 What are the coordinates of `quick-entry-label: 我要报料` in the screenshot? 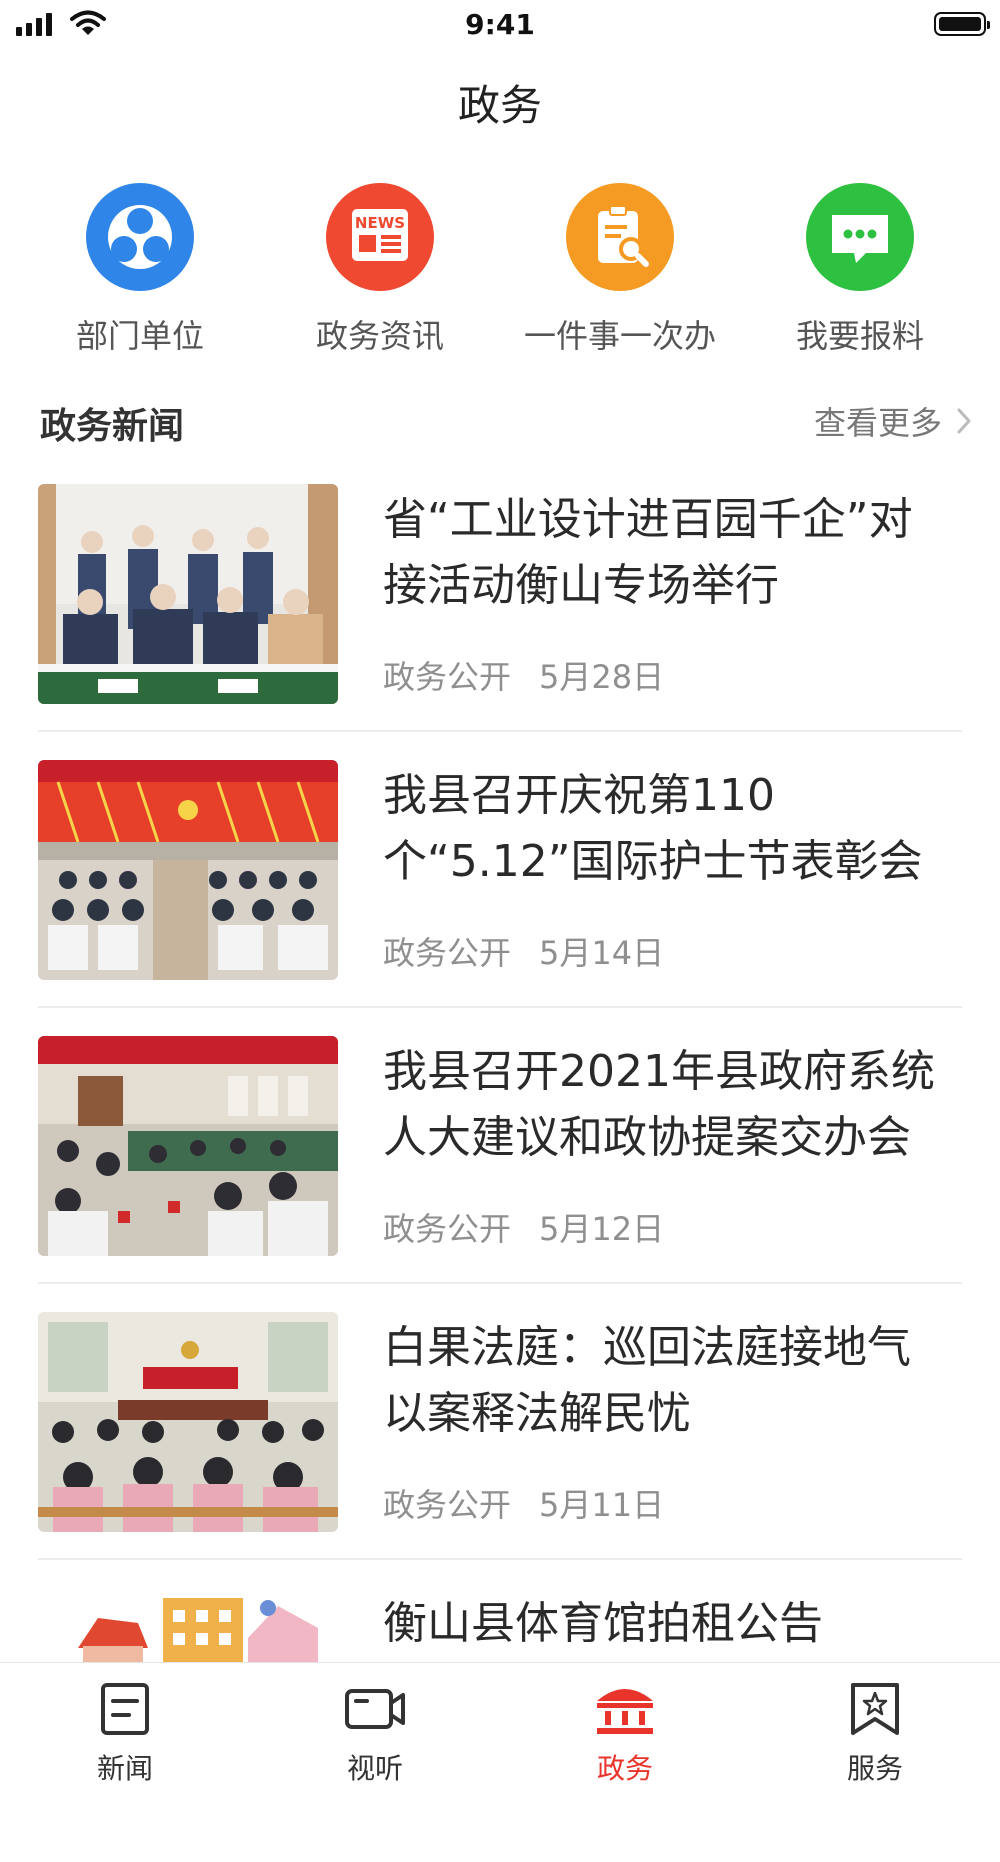 It's located at (859, 336).